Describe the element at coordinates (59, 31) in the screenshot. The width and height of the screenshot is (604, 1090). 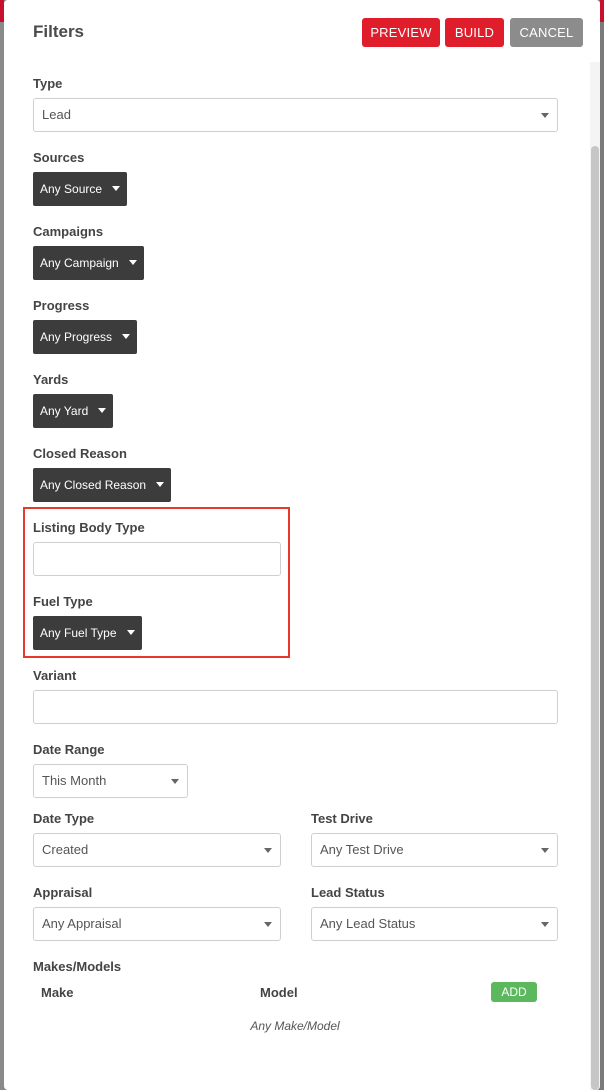
I see `modal-title: Filters` at that location.